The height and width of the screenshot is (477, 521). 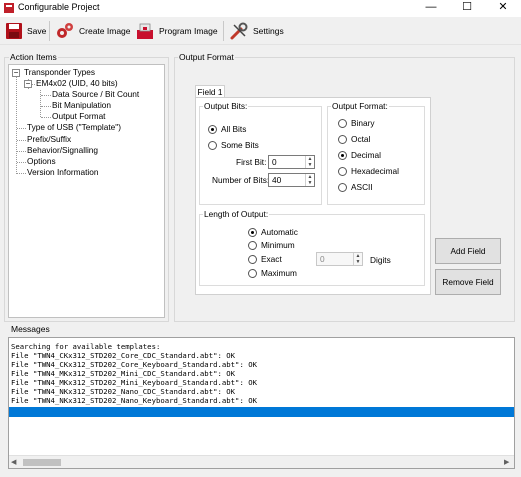 What do you see at coordinates (360, 106) in the screenshot?
I see `output-format-label: Output Format:` at bounding box center [360, 106].